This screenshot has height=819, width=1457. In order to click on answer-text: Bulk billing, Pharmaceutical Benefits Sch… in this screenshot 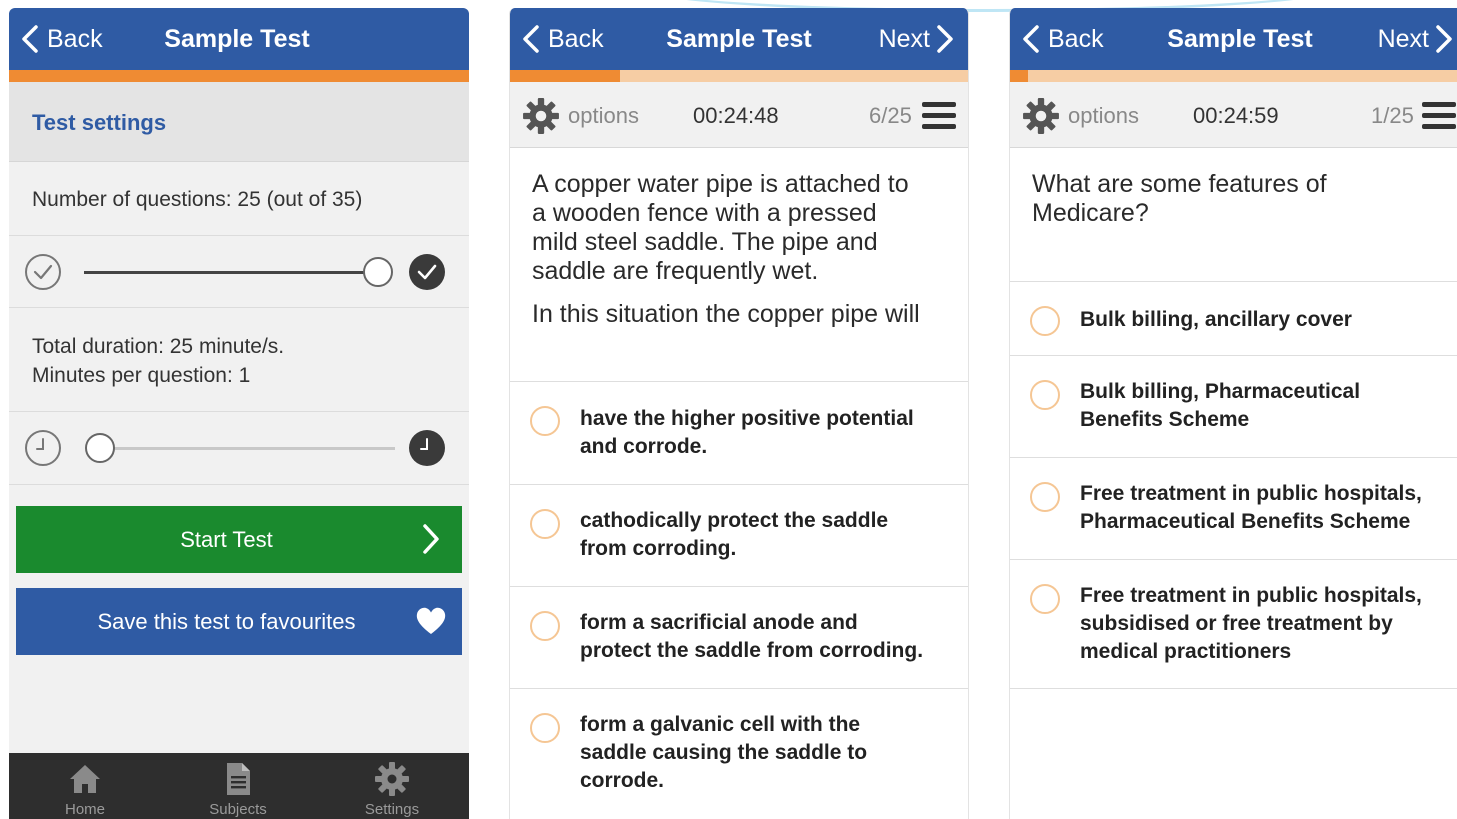, I will do `click(1220, 405)`.